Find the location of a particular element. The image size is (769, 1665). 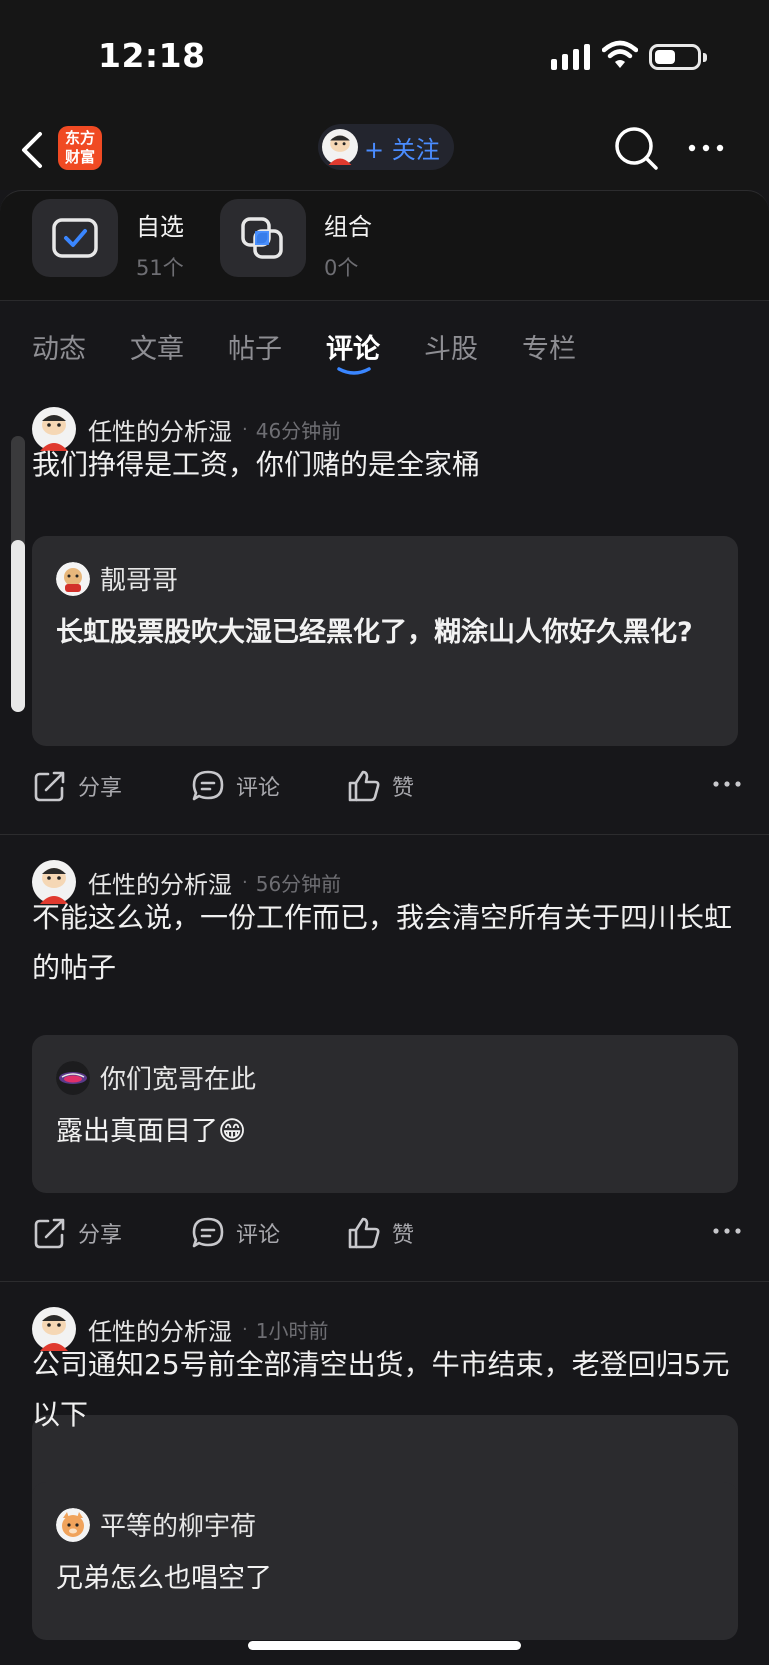

watchlist-count: 51个 is located at coordinates (160, 268).